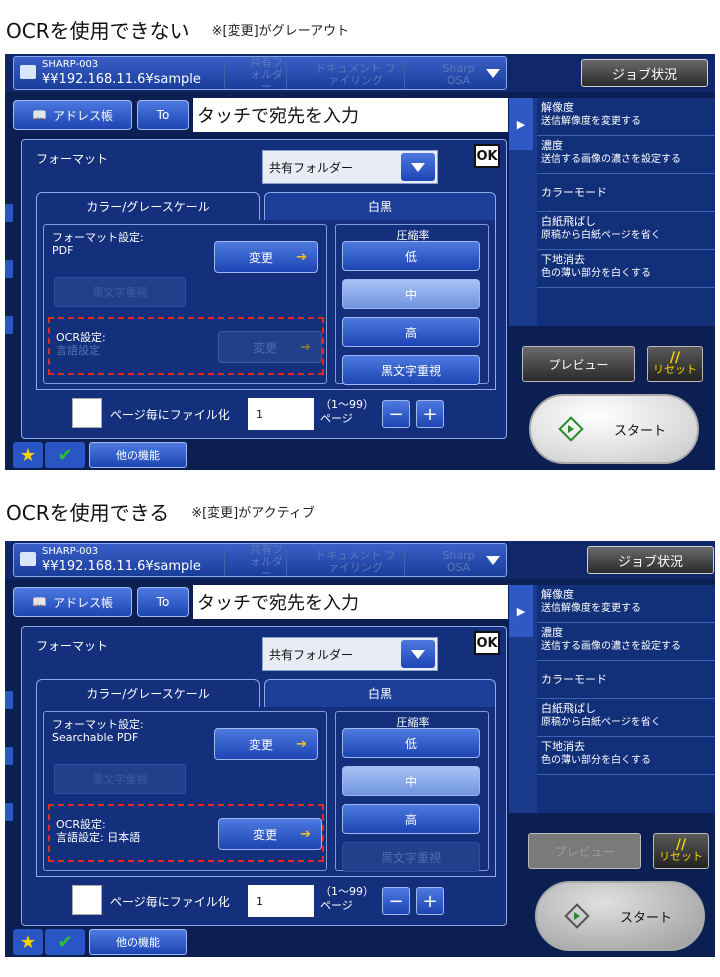 This screenshot has height=977, width=720. What do you see at coordinates (305, 347) in the screenshot?
I see `arrow-right-icon: ➔` at bounding box center [305, 347].